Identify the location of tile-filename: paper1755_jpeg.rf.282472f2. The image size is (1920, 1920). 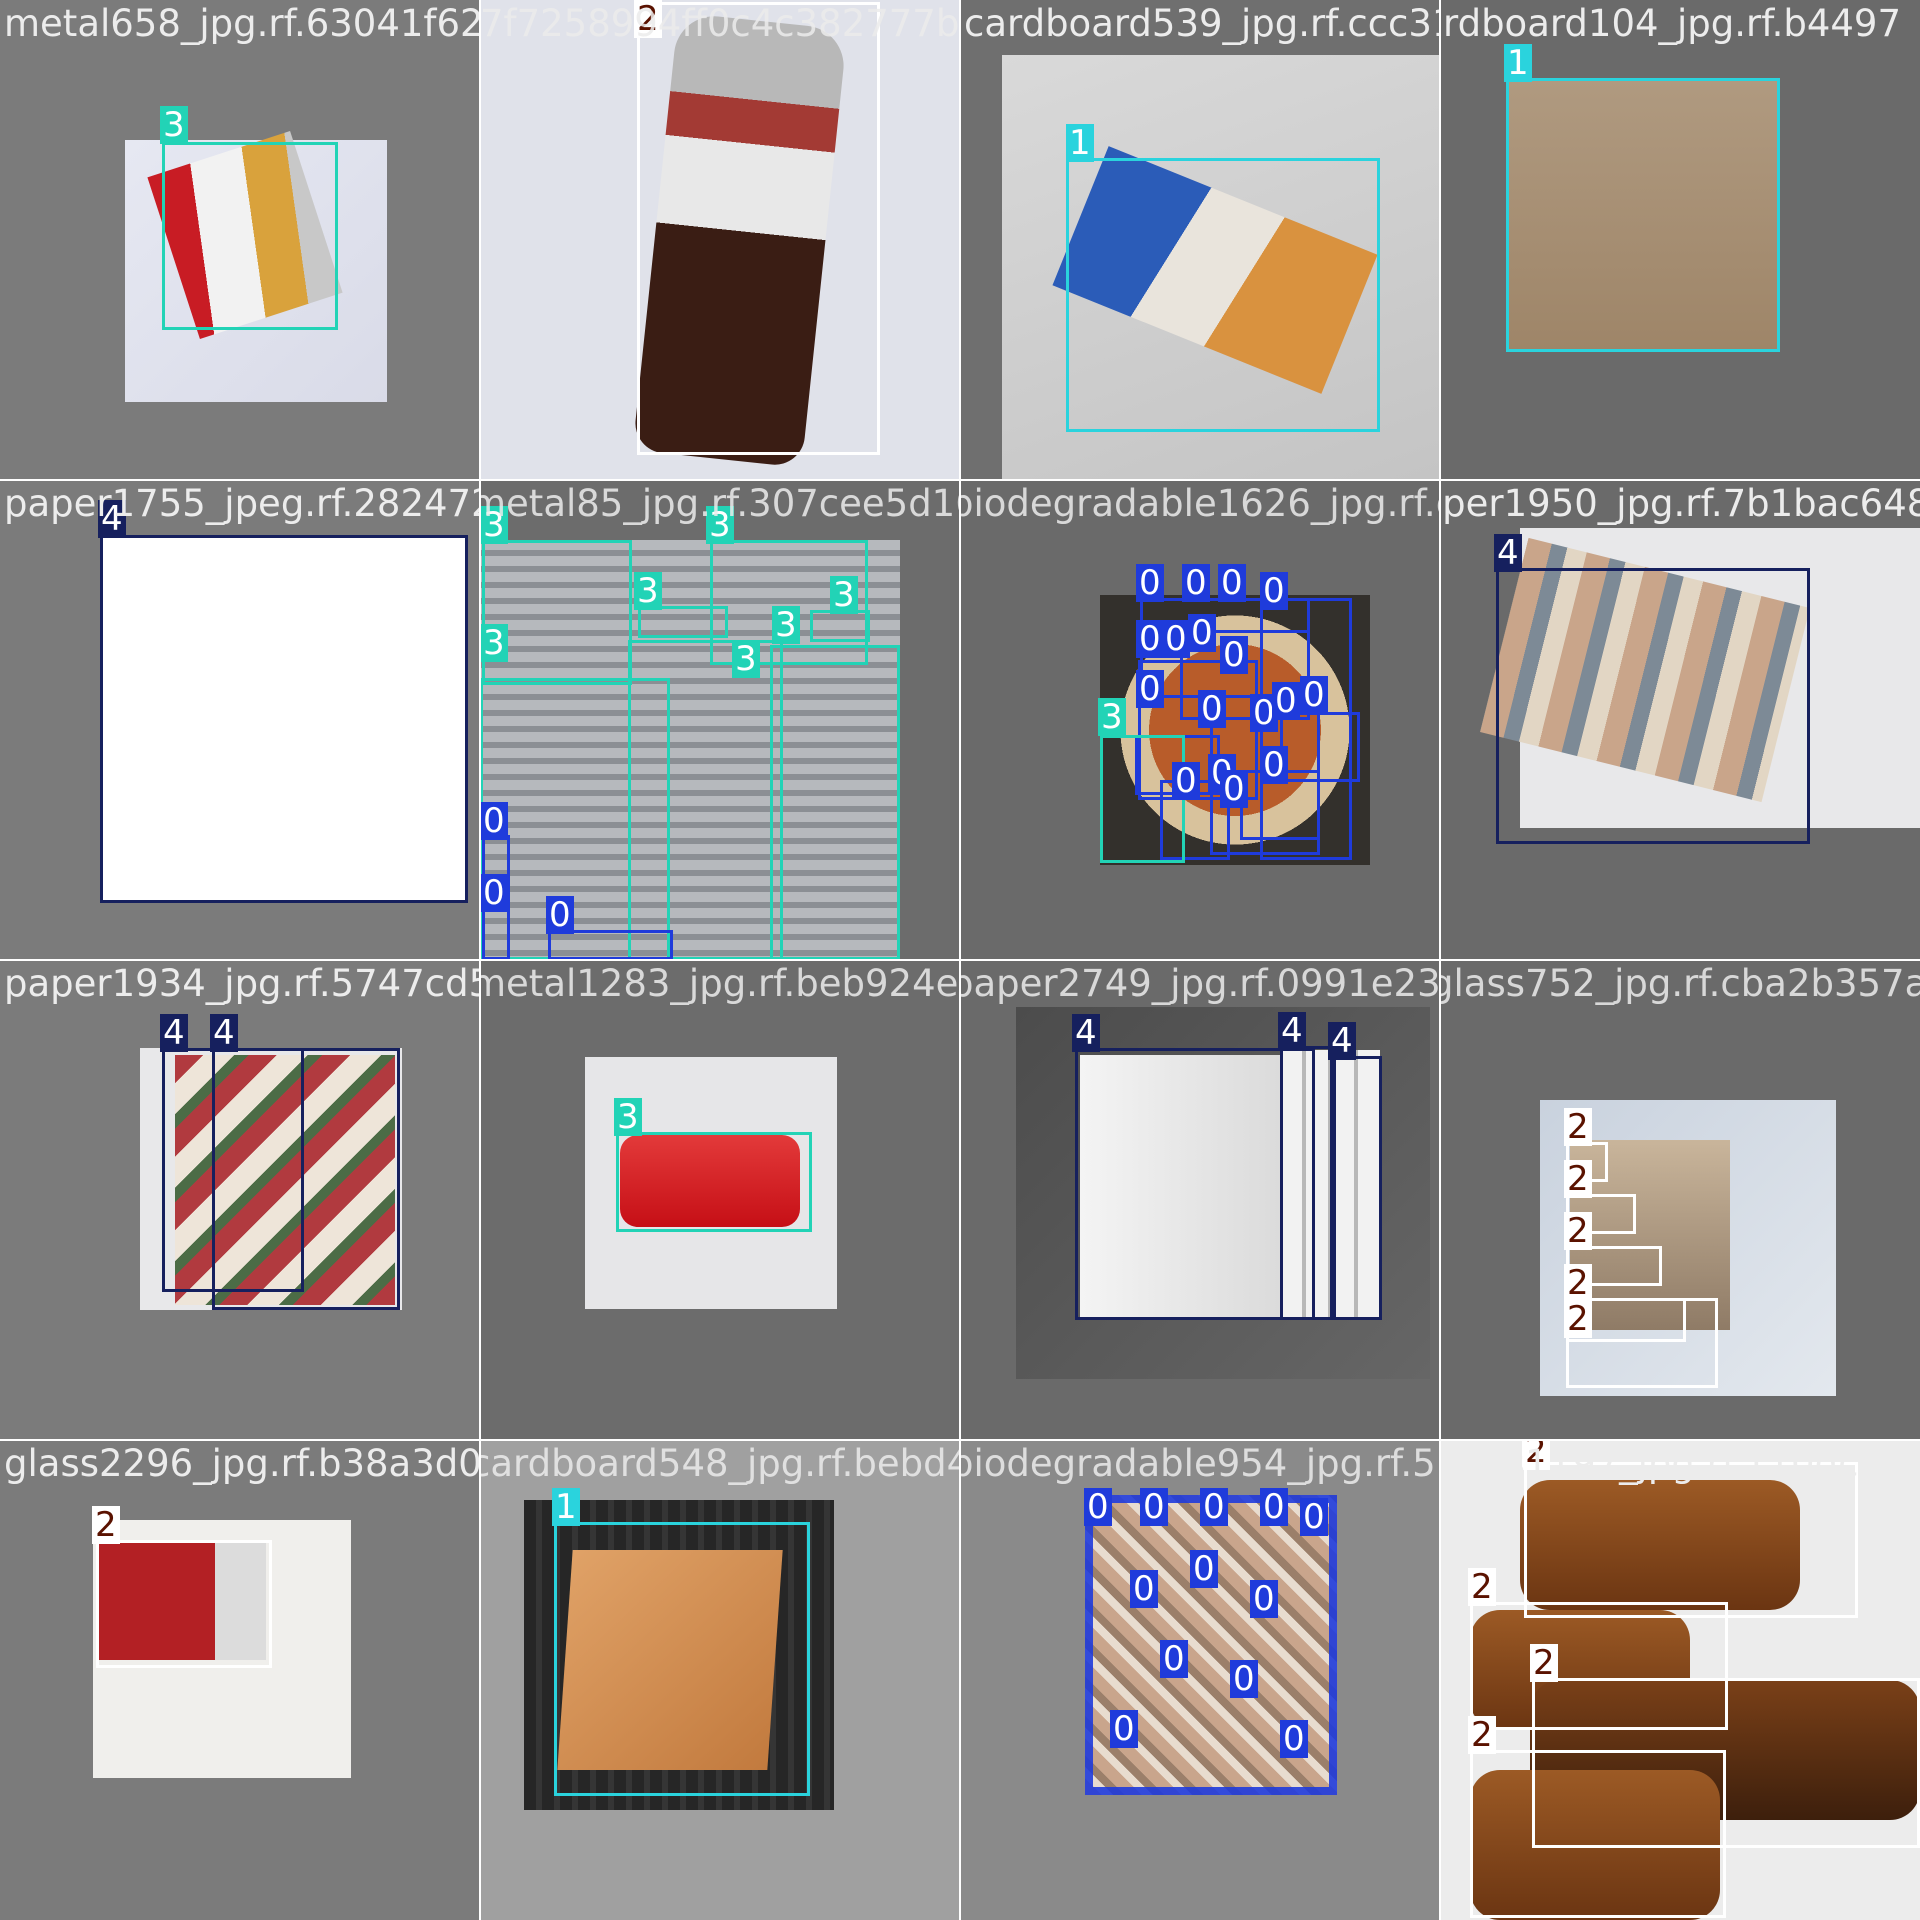
(242, 503).